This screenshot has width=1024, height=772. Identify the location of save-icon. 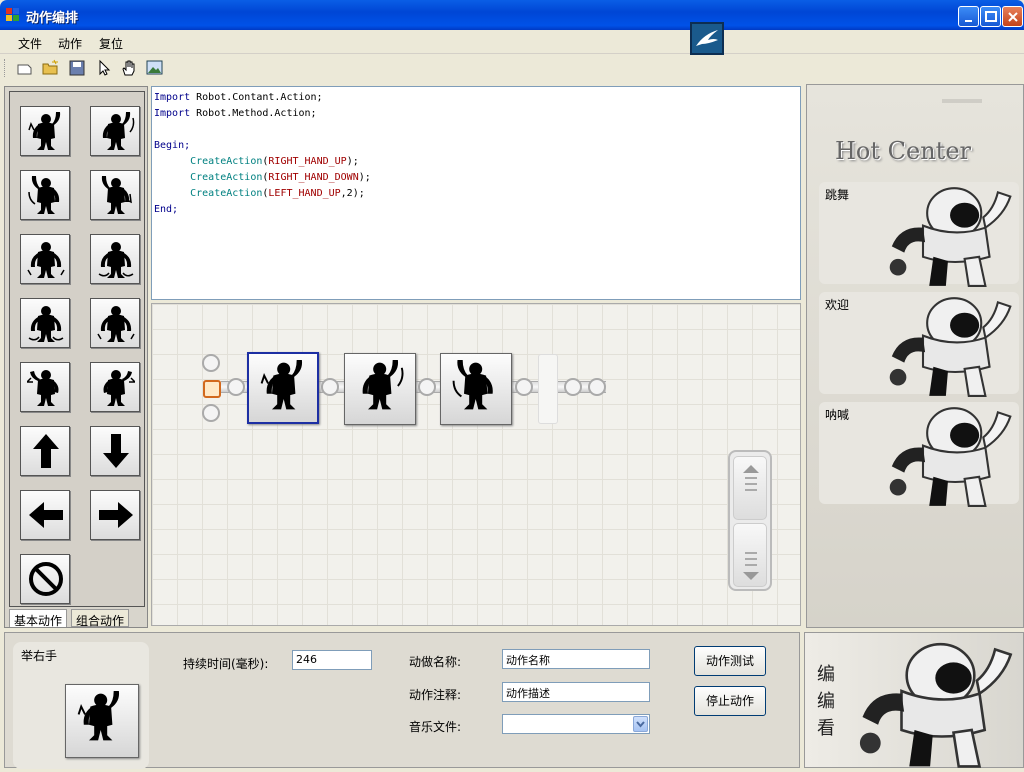
(77, 68).